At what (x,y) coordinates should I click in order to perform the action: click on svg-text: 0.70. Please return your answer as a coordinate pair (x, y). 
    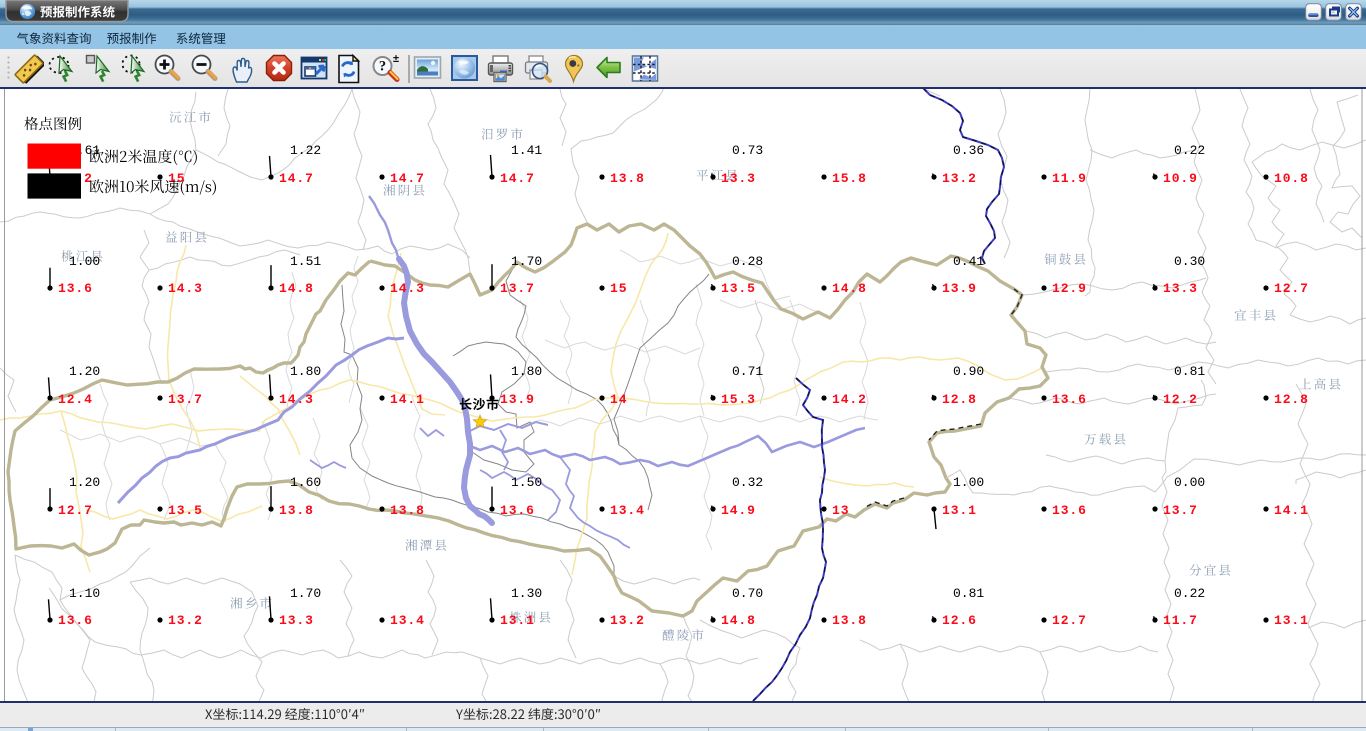
    Looking at the image, I should click on (747, 593).